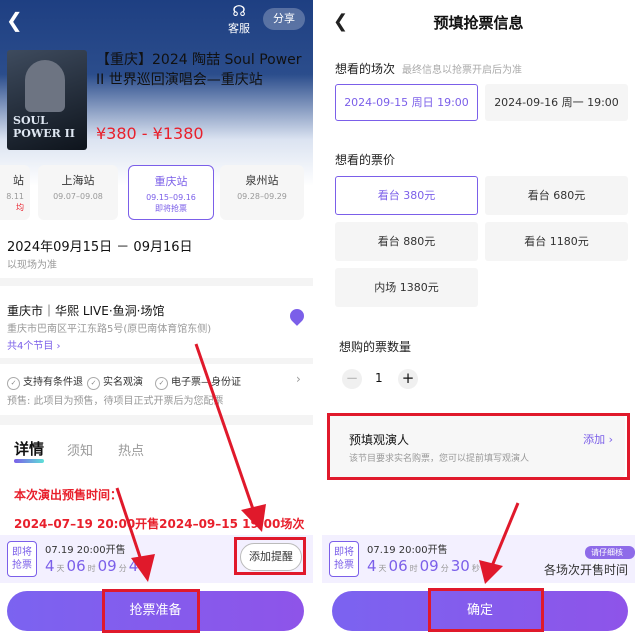 The width and height of the screenshot is (635, 642). I want to click on add-audience-button: 添加 ›, so click(598, 439).